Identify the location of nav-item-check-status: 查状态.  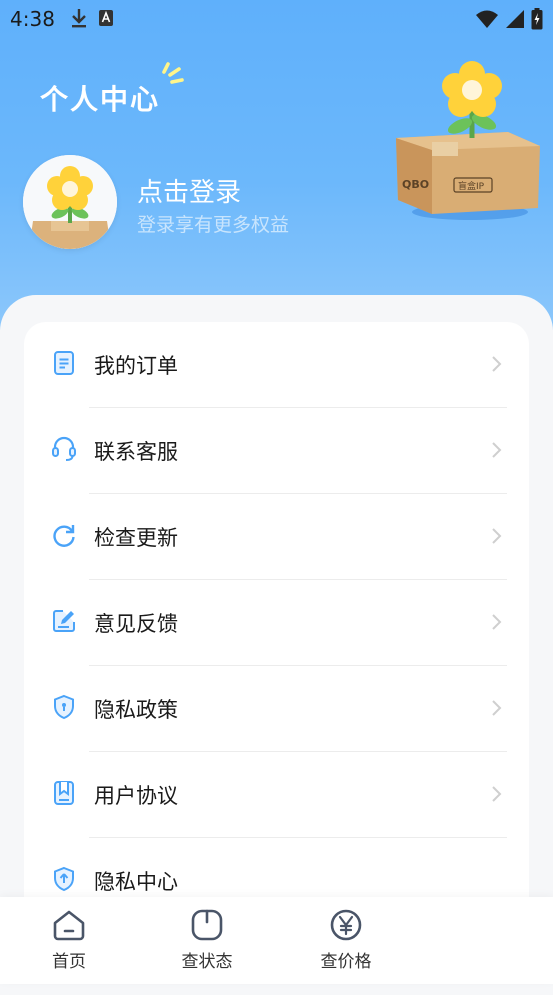
(207, 939).